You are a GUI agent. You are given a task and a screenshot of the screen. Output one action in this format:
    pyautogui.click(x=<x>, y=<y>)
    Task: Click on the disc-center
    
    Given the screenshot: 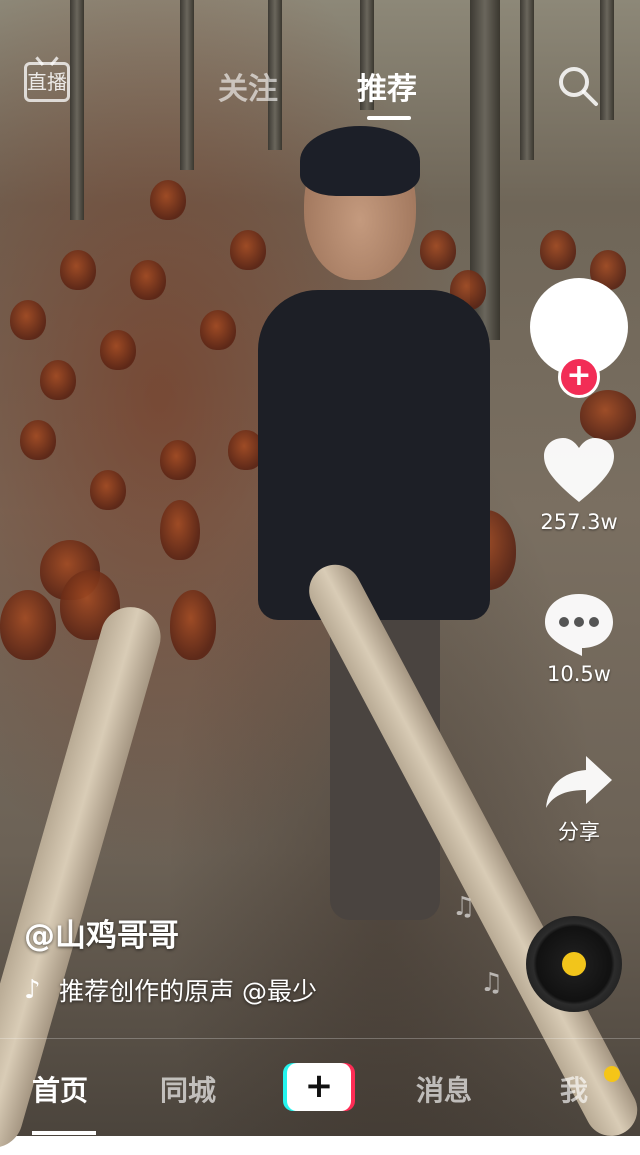 What is the action you would take?
    pyautogui.click(x=574, y=964)
    